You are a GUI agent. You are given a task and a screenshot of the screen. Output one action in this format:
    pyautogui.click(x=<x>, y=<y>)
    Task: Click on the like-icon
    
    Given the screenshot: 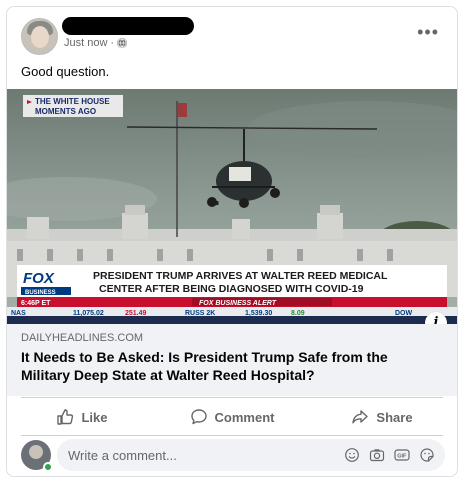 What is the action you would take?
    pyautogui.click(x=65, y=417)
    